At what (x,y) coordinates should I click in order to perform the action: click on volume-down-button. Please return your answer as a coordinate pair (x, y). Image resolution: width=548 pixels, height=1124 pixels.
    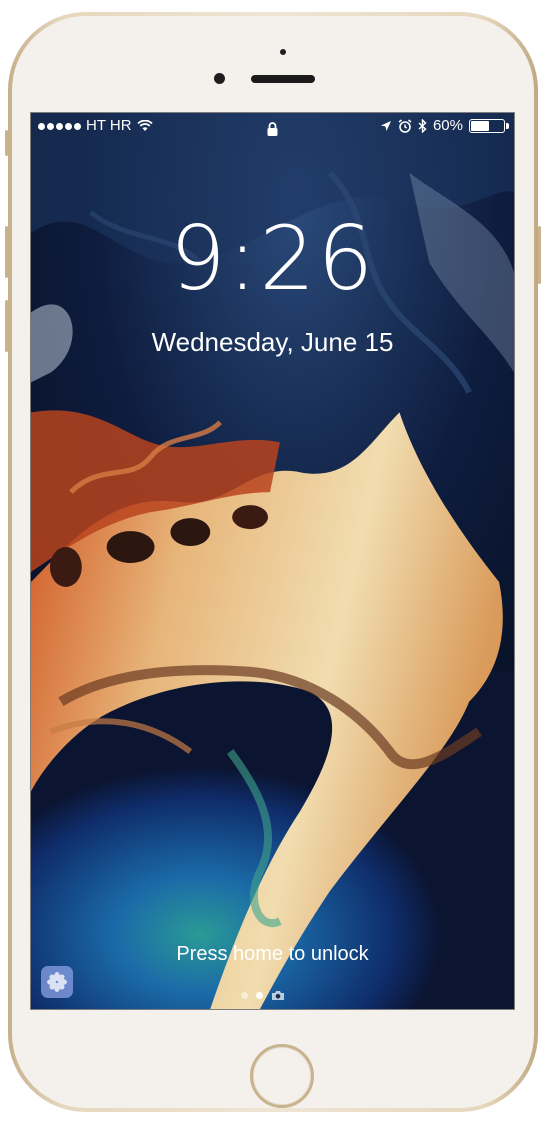
    Looking at the image, I should click on (6, 326).